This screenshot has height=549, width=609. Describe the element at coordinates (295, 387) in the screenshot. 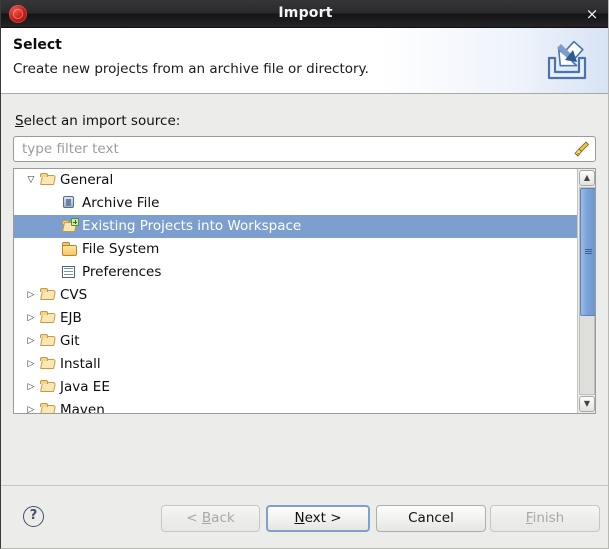

I see `tree-item-java-ee: ▷ Java EE` at that location.